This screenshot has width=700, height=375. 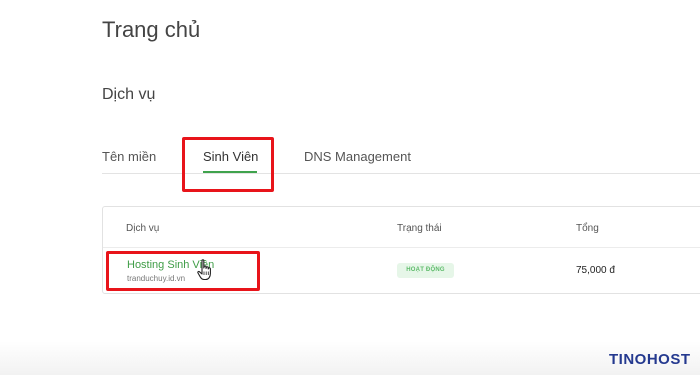 I want to click on page-title: Trang chủ, so click(x=151, y=29).